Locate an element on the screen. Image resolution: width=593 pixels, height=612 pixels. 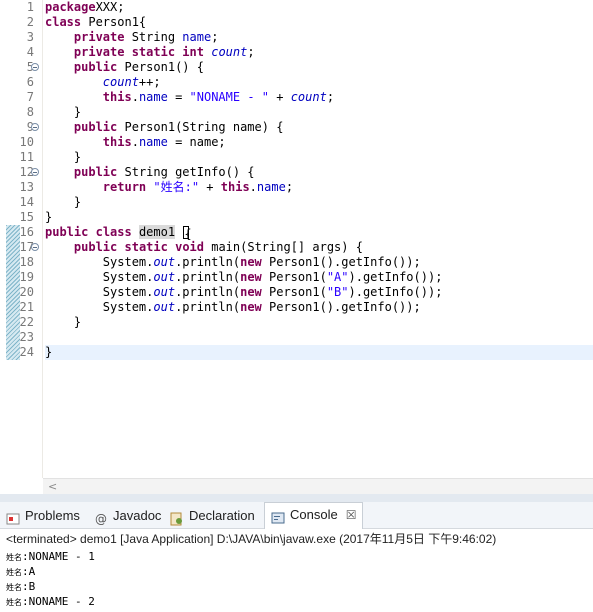
line-number: 2 is located at coordinates (30, 22).